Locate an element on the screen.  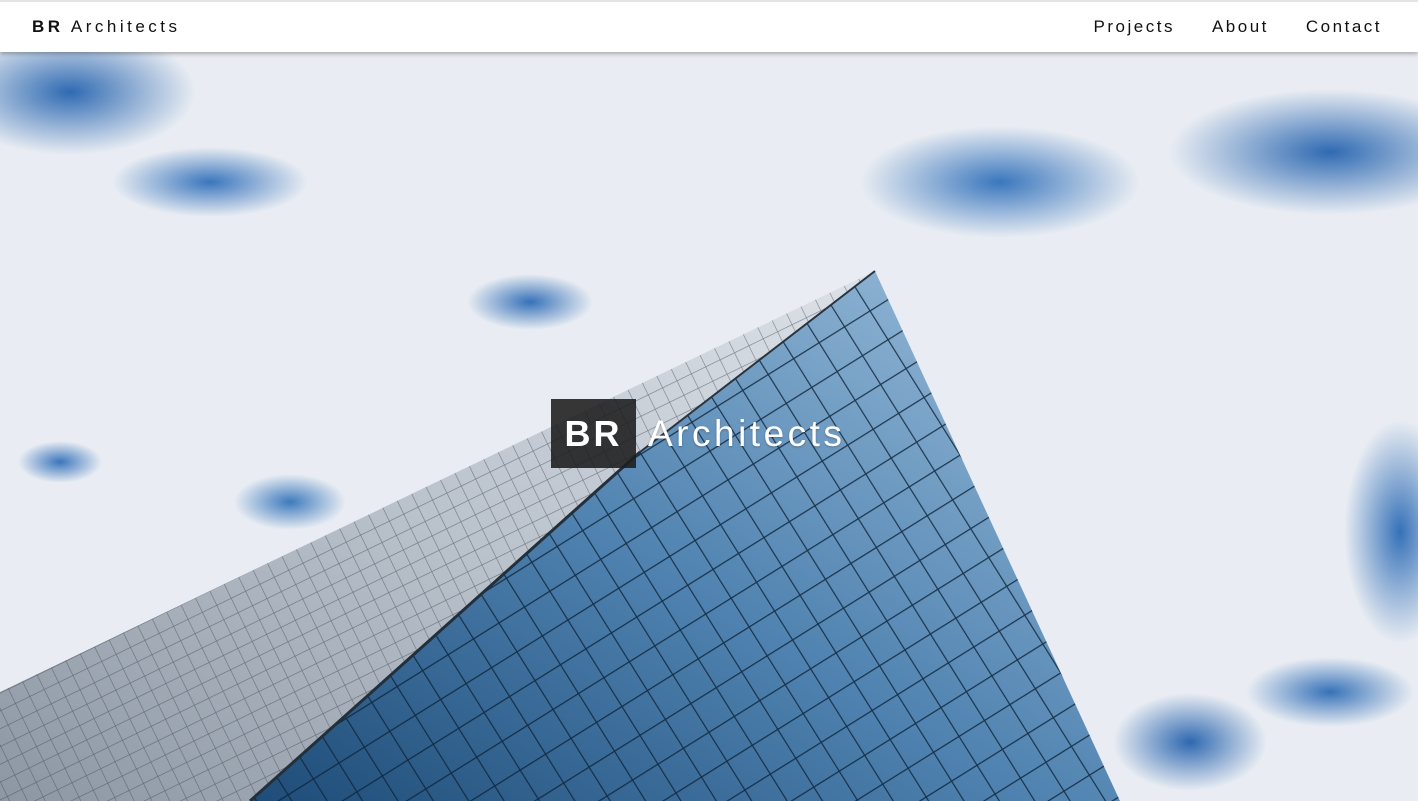
hero-title: BR Architects is located at coordinates (698, 433).